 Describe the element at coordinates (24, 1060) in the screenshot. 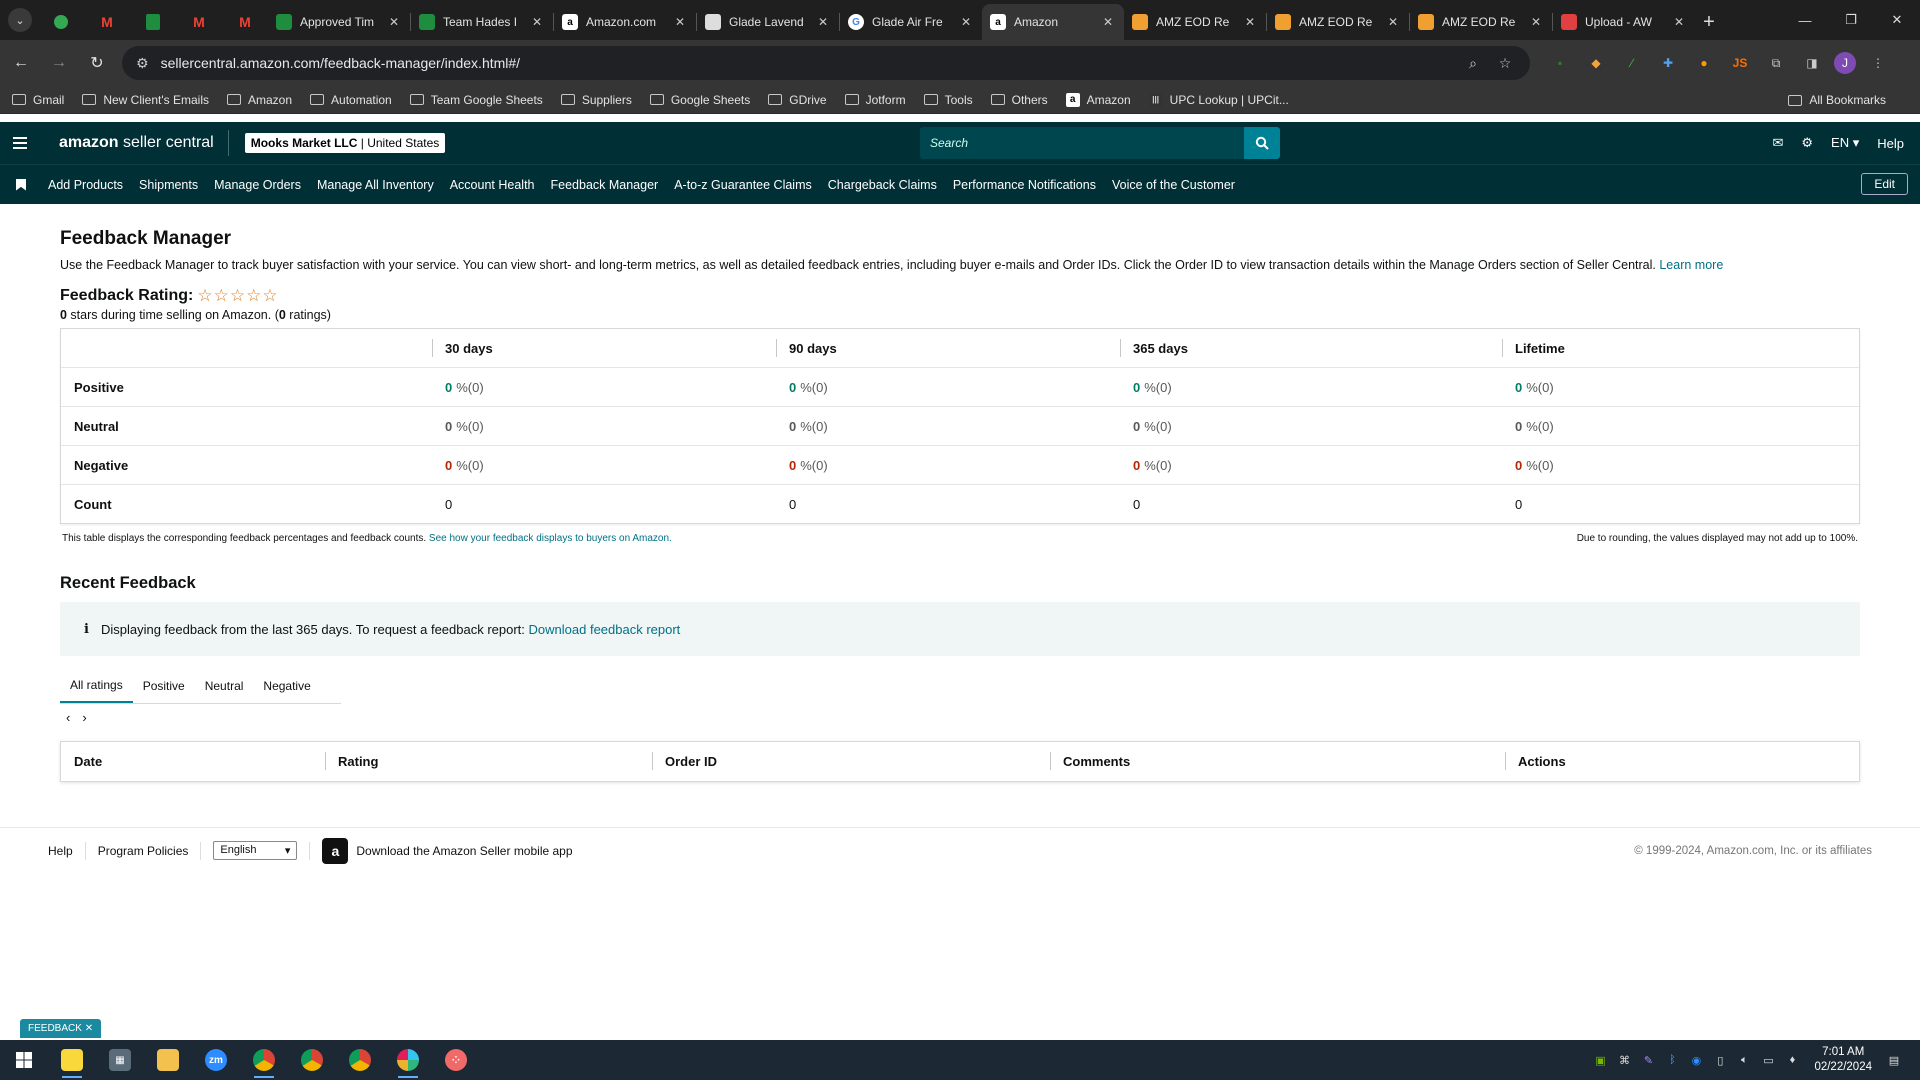

I see `windows-start-icon` at that location.